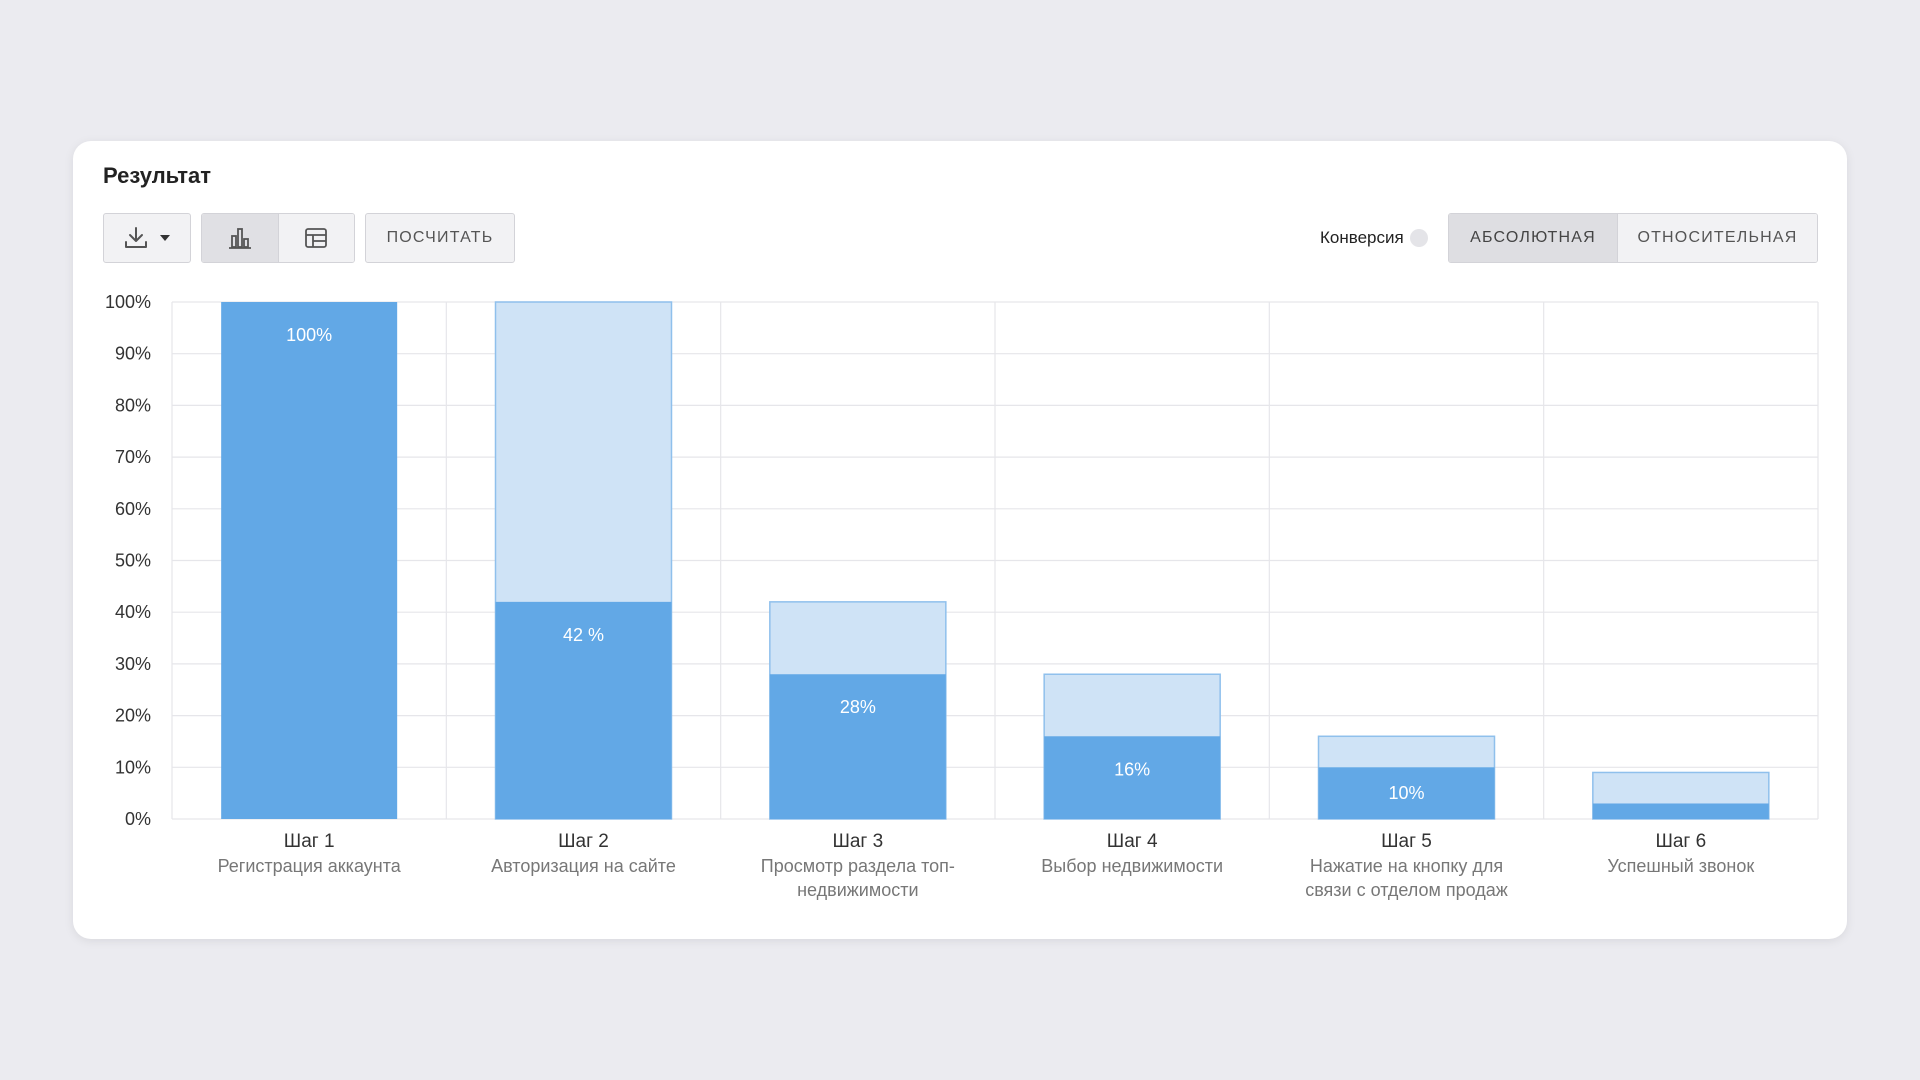  What do you see at coordinates (583, 635) in the screenshot?
I see `bar-data-label: 42 %` at bounding box center [583, 635].